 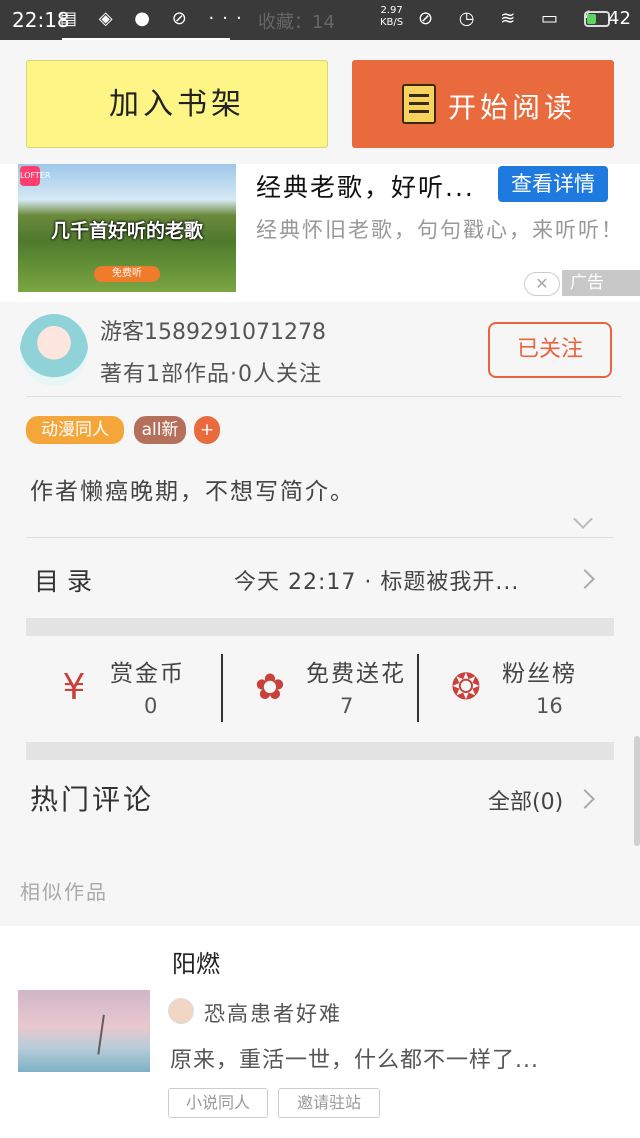 What do you see at coordinates (419, 104) in the screenshot?
I see `book-icon` at bounding box center [419, 104].